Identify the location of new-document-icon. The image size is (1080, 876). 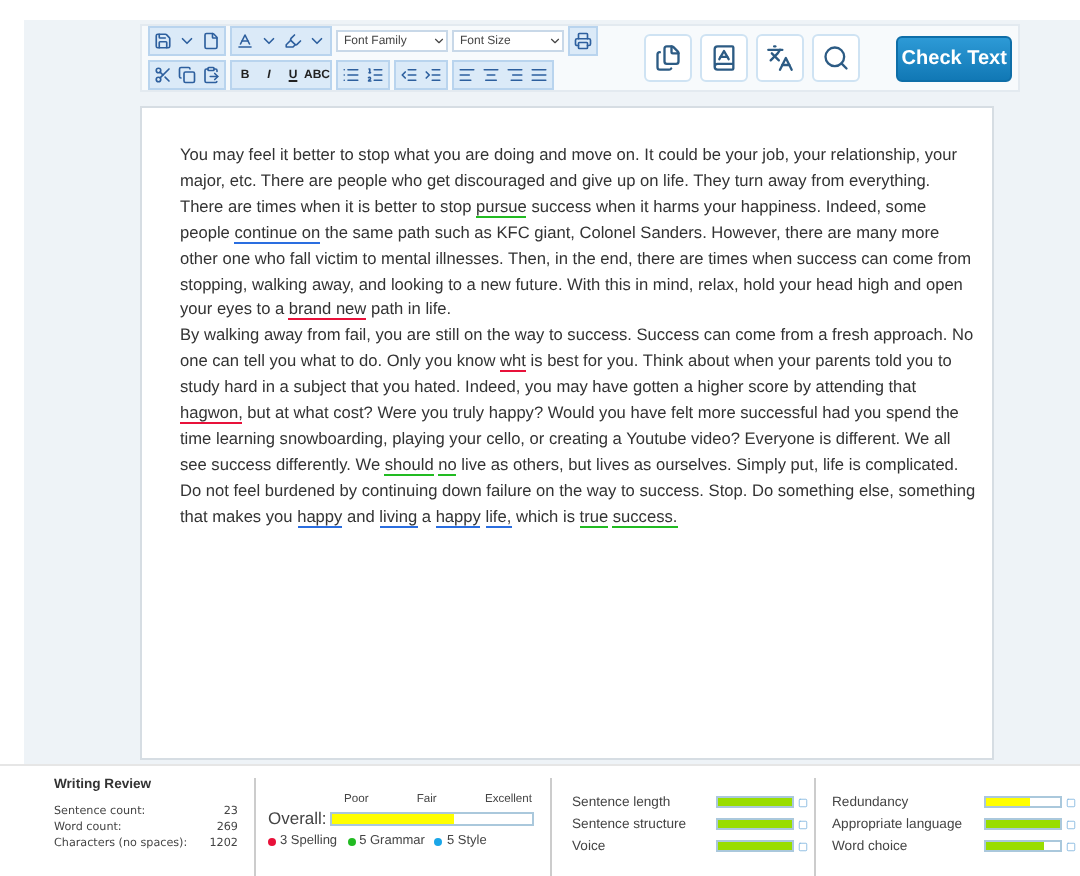
(211, 41).